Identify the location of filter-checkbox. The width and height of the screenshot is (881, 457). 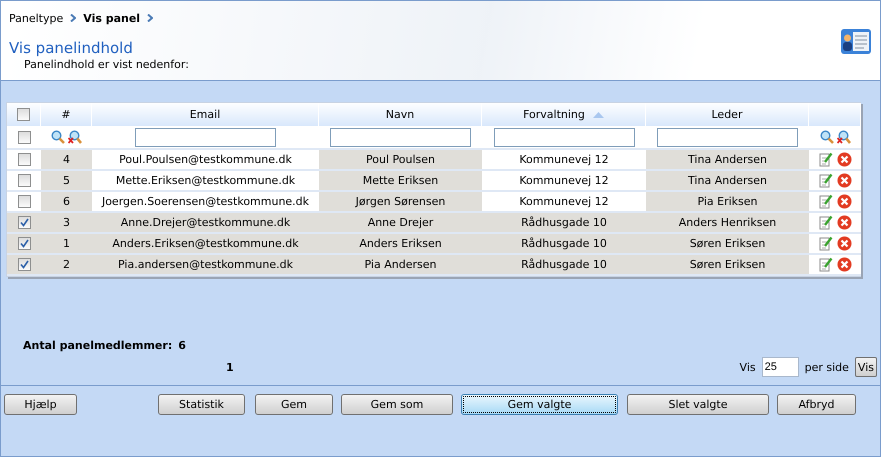
(24, 137).